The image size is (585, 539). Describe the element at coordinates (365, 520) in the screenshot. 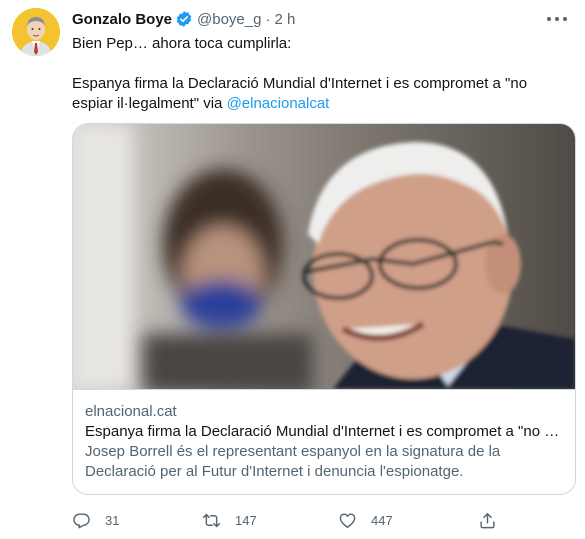

I see `like-button: 447` at that location.